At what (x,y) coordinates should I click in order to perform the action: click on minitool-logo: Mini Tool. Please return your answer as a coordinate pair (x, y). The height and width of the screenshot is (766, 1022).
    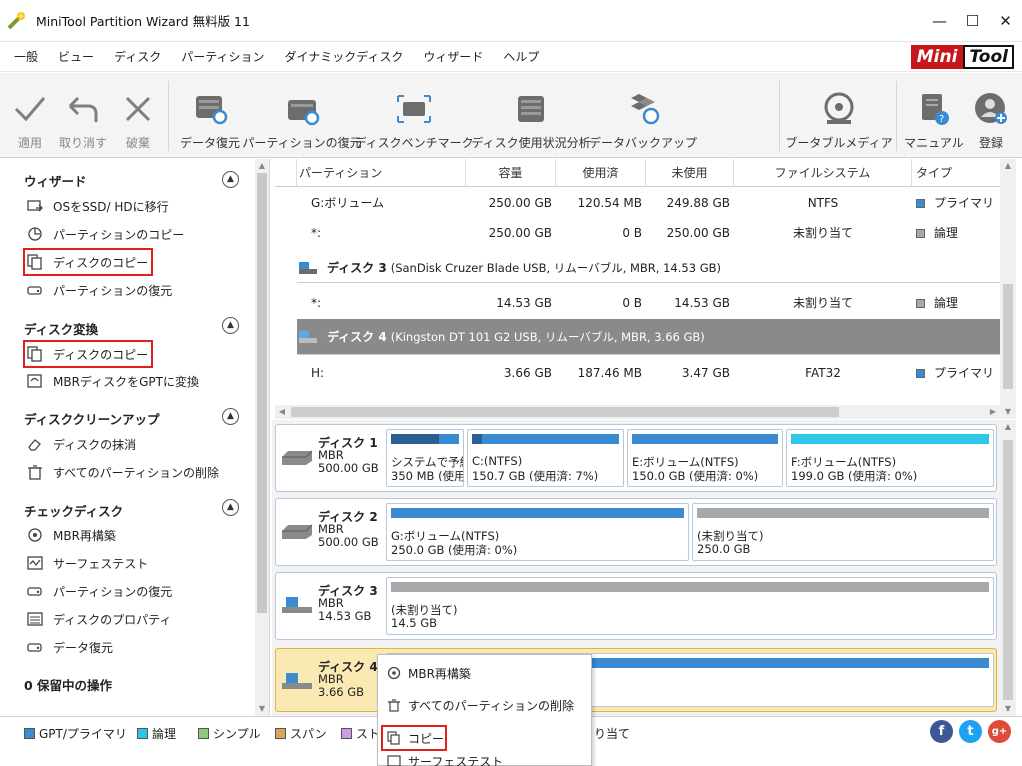
    Looking at the image, I should click on (962, 57).